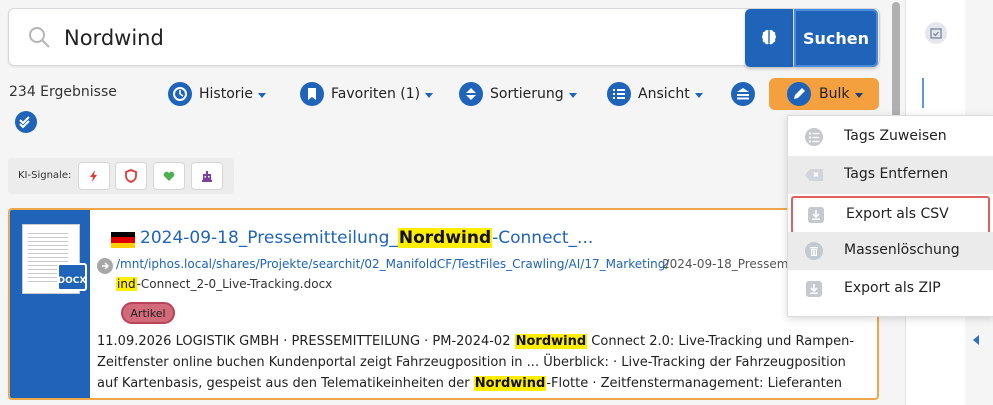 Image resolution: width=993 pixels, height=405 pixels. What do you see at coordinates (976, 340) in the screenshot?
I see `collapse-arrow-icon` at bounding box center [976, 340].